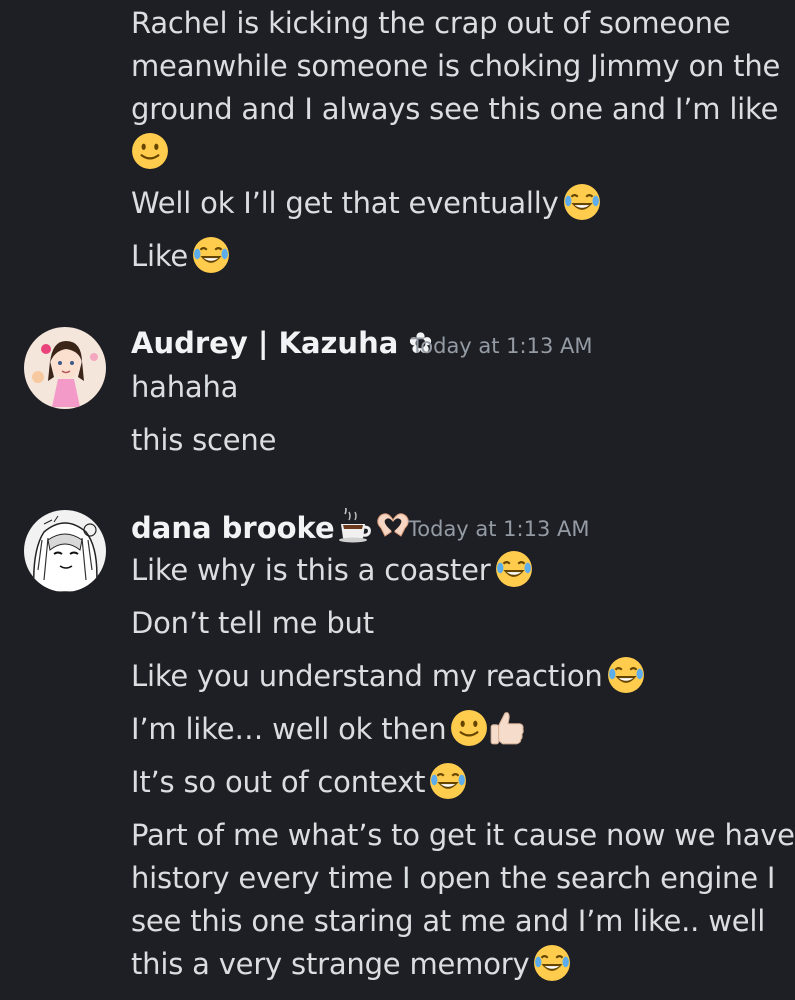 Image resolution: width=795 pixels, height=1000 pixels. Describe the element at coordinates (330, 964) in the screenshot. I see `message-text: this a very strange memory` at that location.